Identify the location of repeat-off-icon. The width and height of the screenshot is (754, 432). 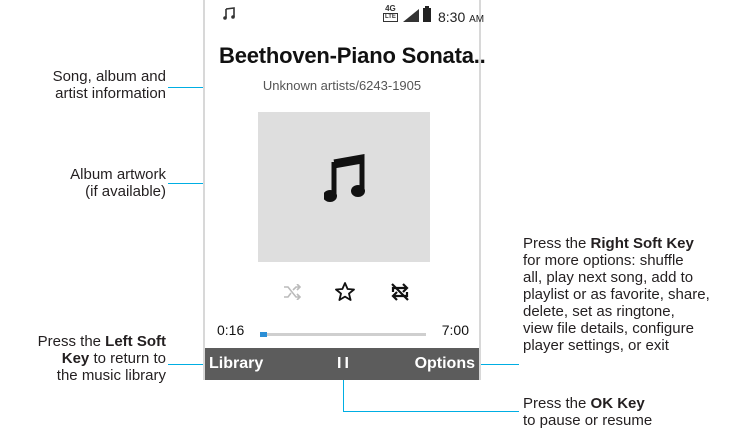
(400, 294).